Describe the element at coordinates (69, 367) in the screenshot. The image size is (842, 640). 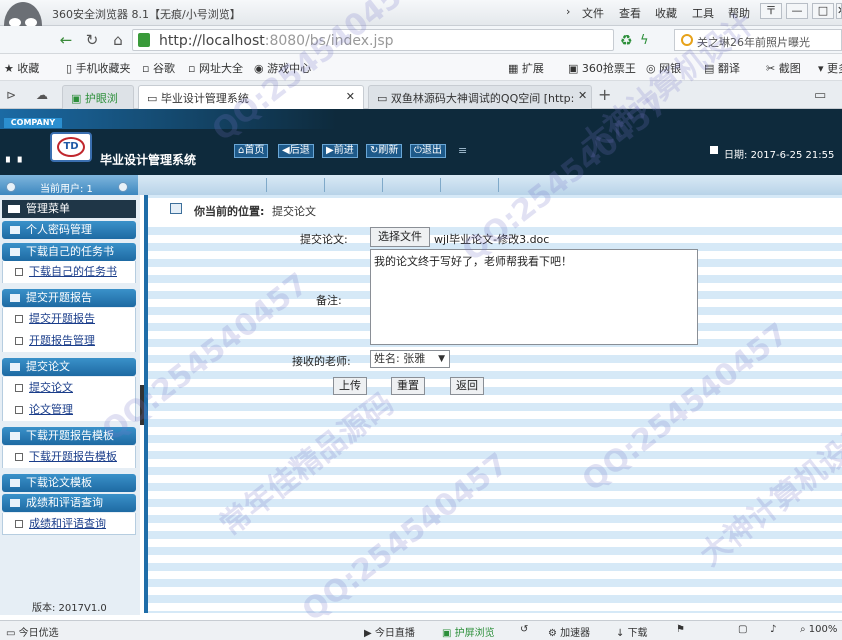
I see `sidebar-group-thesis: 提交论文` at that location.